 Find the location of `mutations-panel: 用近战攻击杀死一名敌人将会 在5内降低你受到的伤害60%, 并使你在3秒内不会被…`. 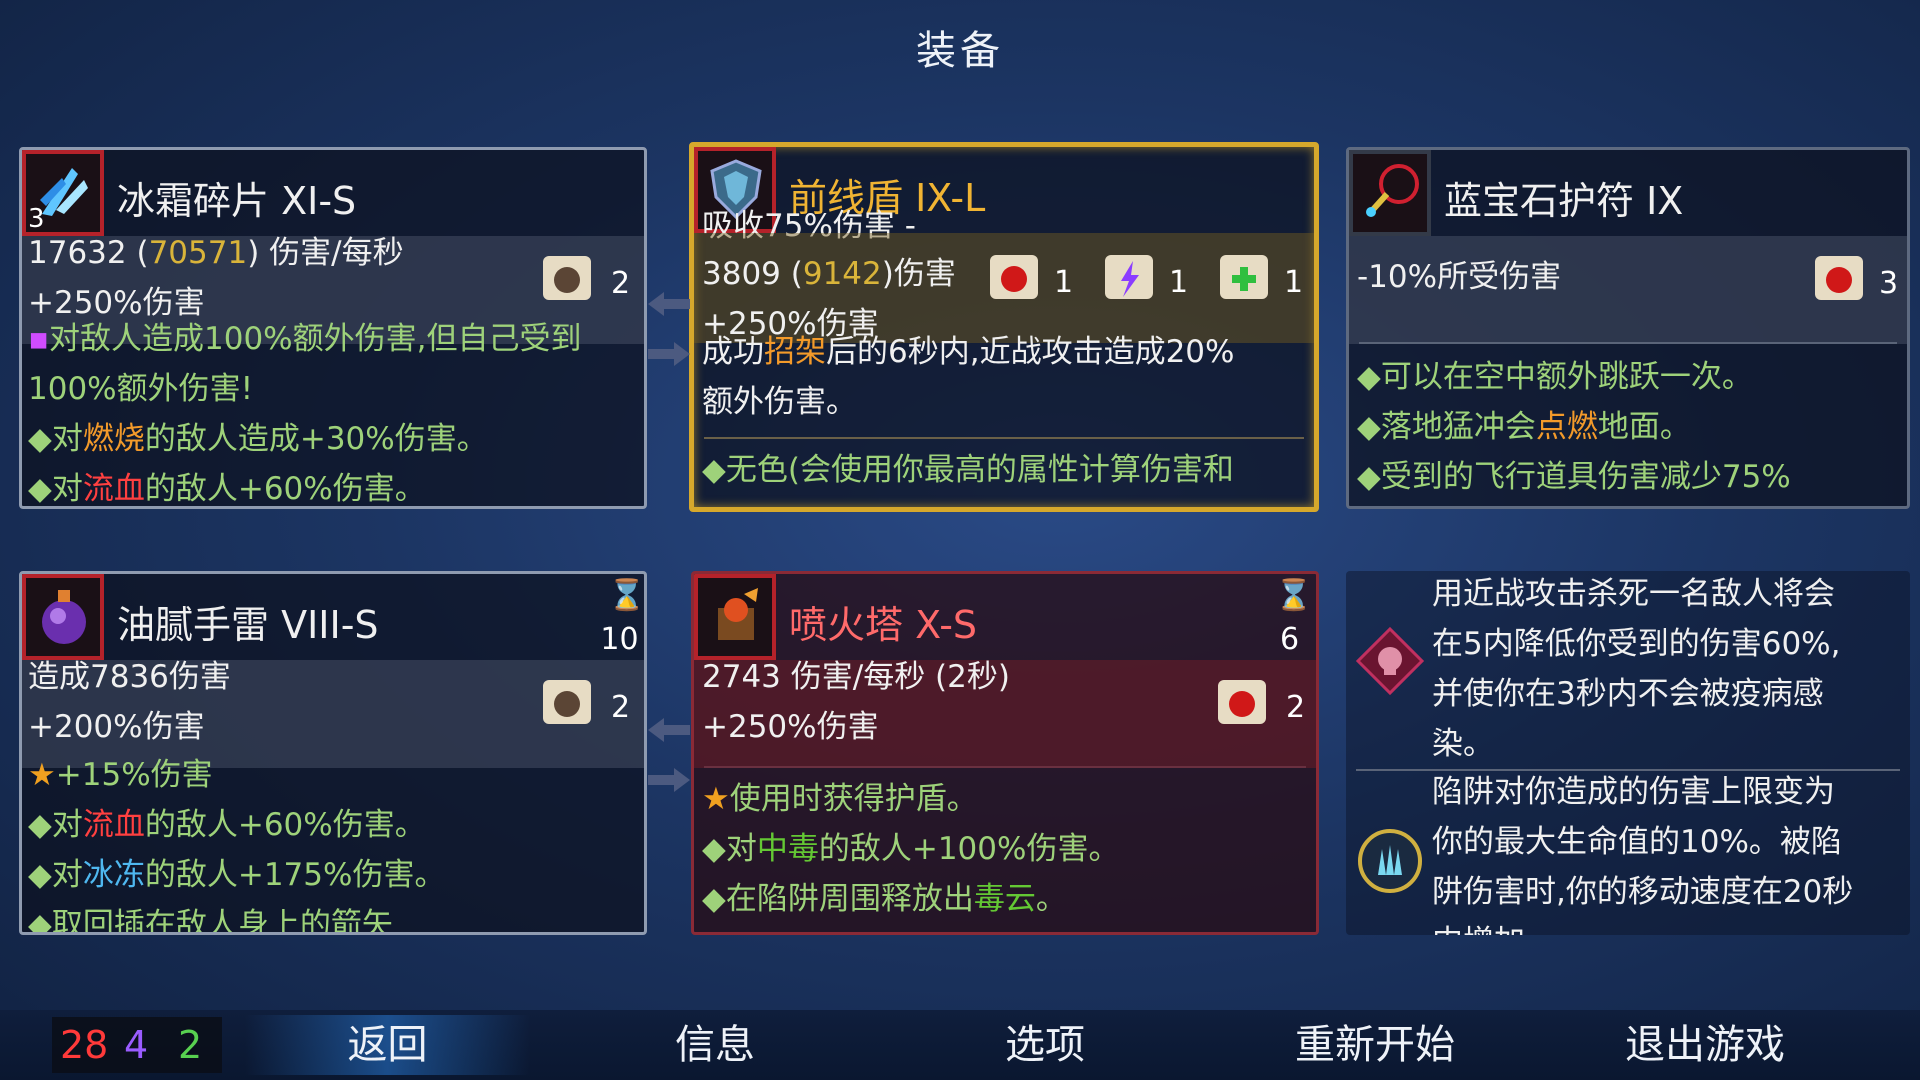

mutations-panel: 用近战攻击杀死一名敌人将会 在5内降低你受到的伤害60%, 并使你在3秒内不会被… is located at coordinates (1628, 753).